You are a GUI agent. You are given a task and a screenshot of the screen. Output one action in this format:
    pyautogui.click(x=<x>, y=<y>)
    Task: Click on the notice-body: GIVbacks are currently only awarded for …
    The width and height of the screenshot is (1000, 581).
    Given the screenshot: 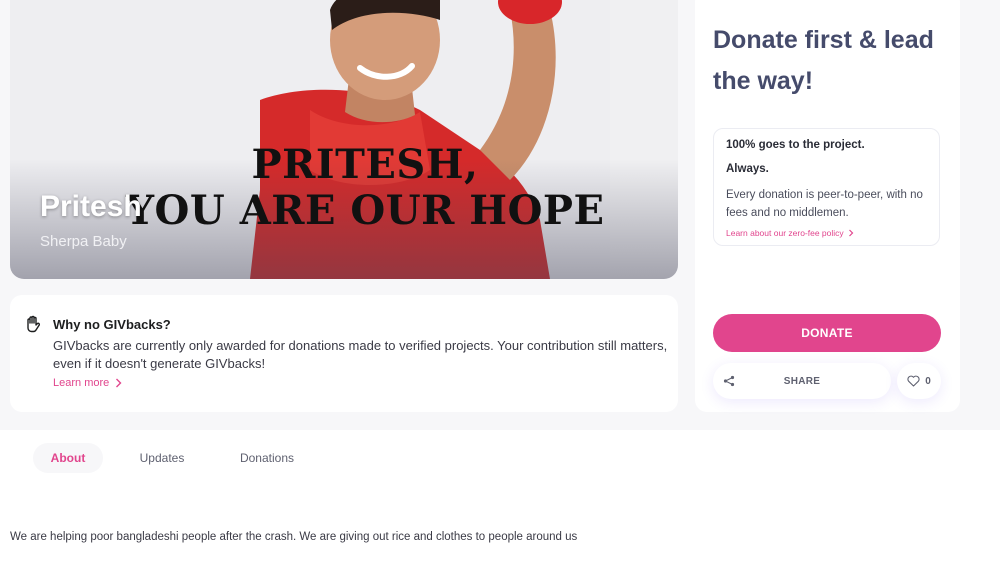 What is the action you would take?
    pyautogui.click(x=360, y=354)
    